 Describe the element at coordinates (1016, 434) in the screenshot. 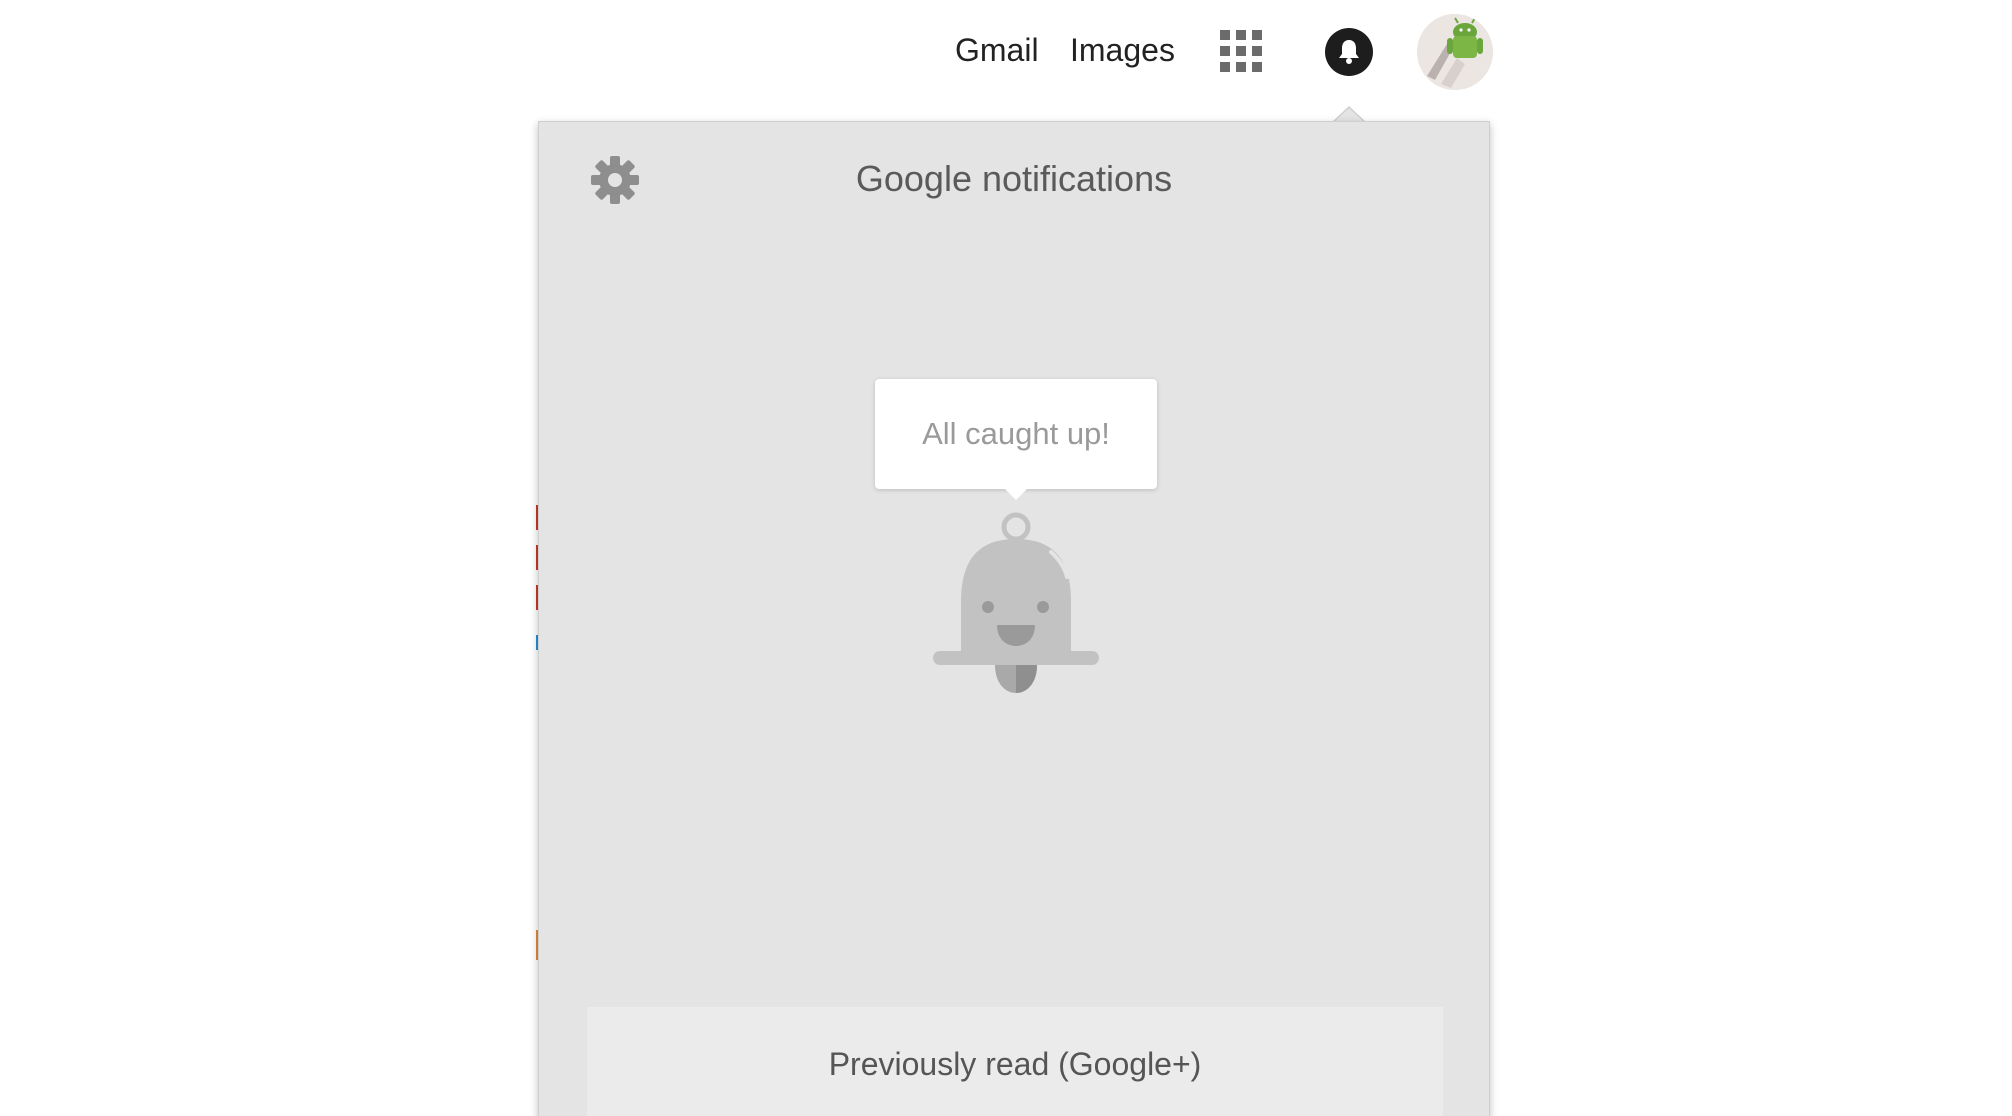

I see `all-caught-up-message: All caught up!` at that location.